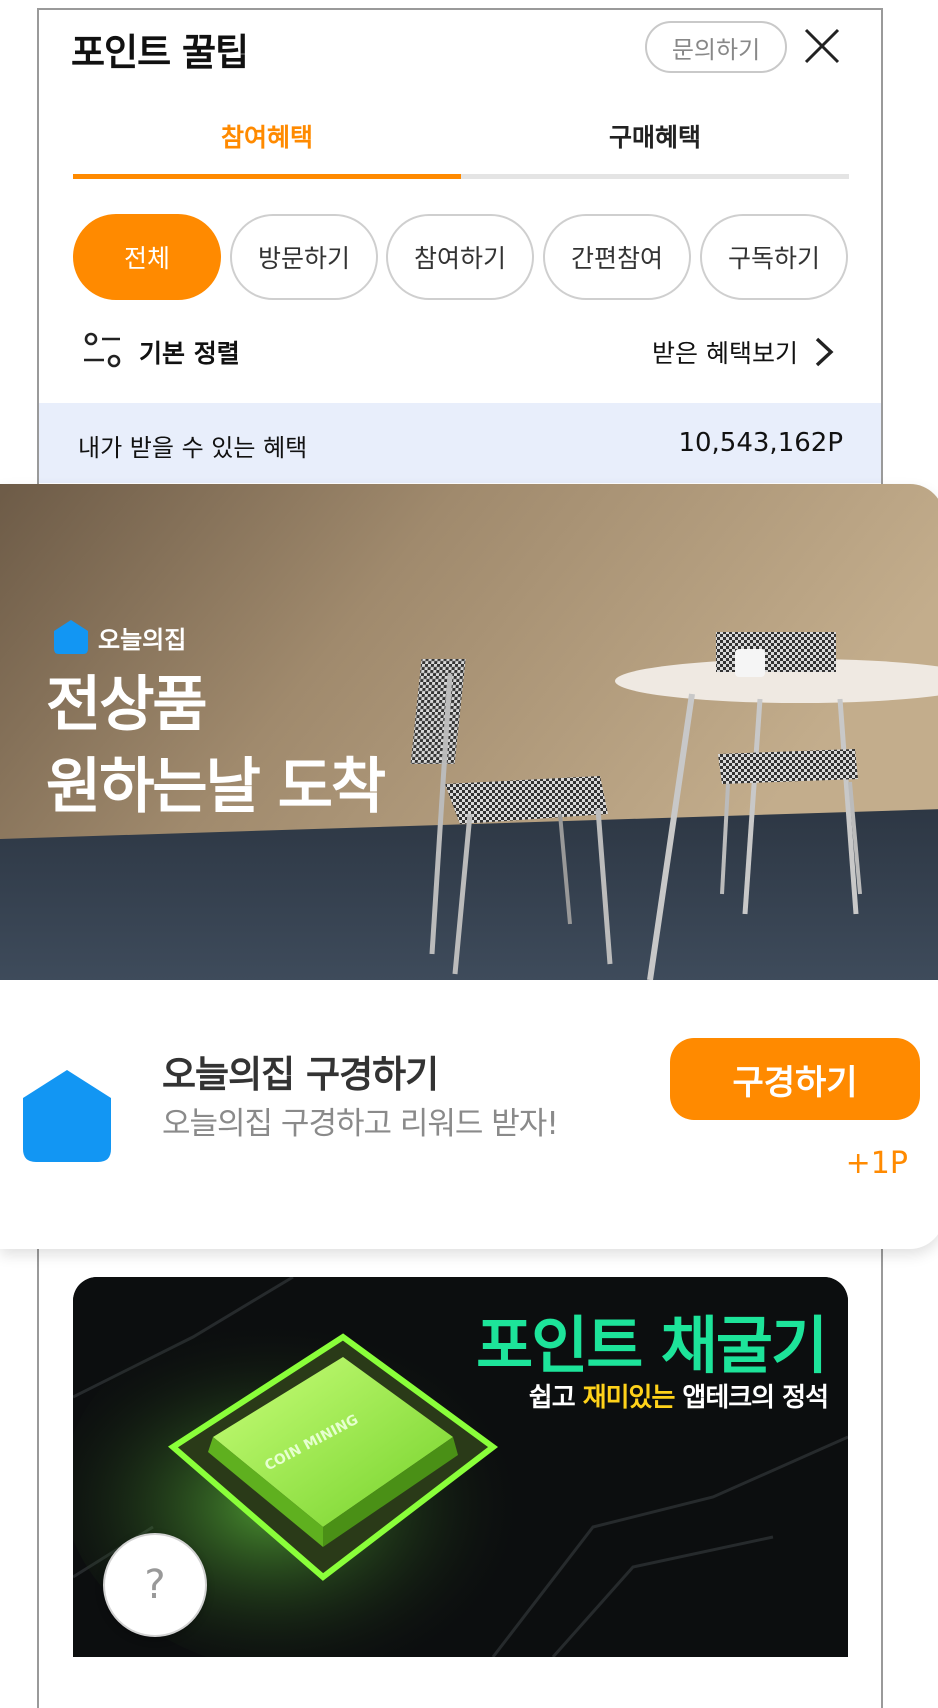 The width and height of the screenshot is (938, 1708). I want to click on available-benefits-value: 10,543,162P, so click(760, 443).